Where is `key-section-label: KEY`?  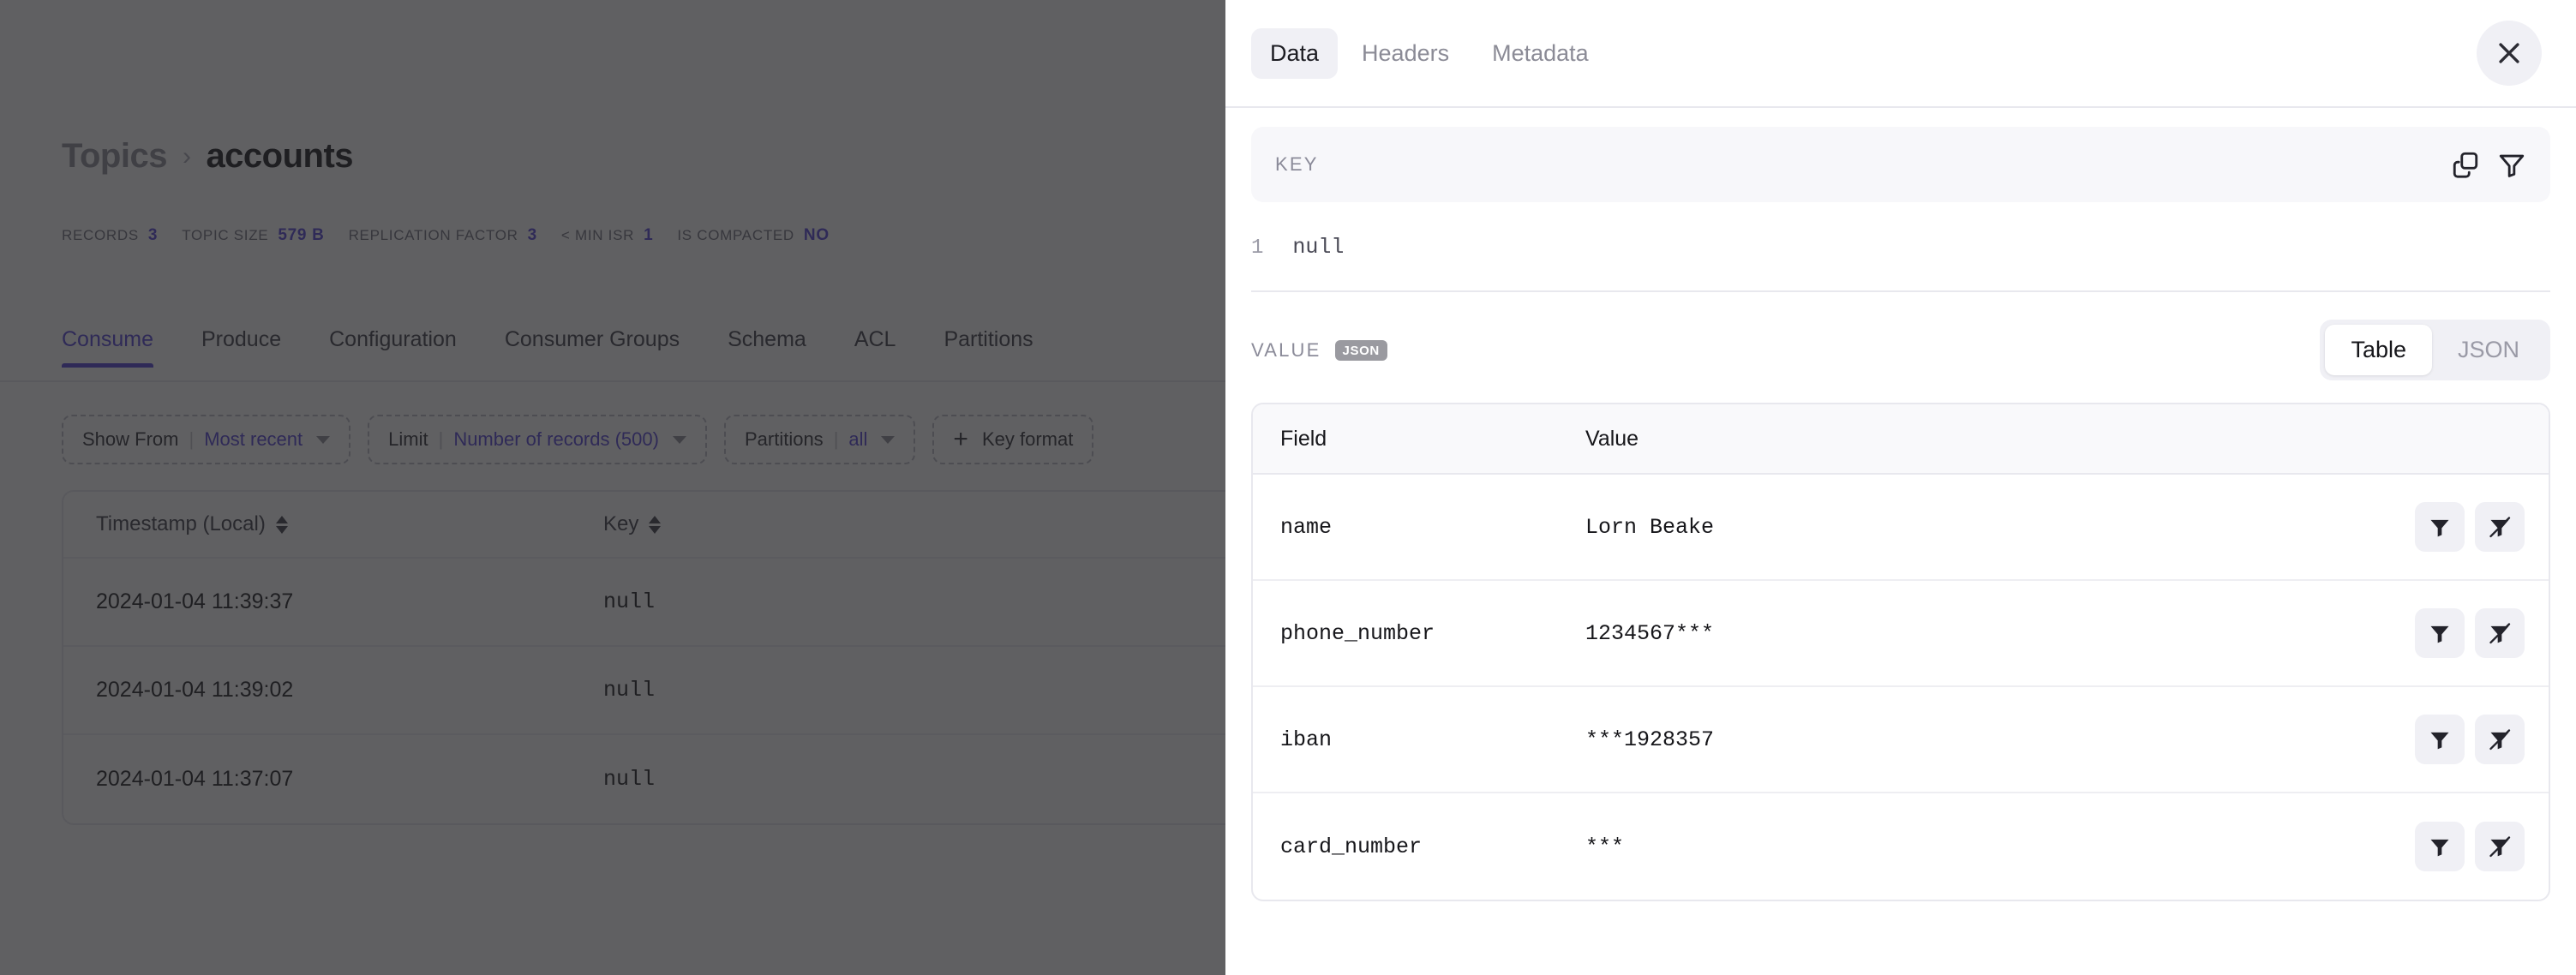 key-section-label: KEY is located at coordinates (1297, 164).